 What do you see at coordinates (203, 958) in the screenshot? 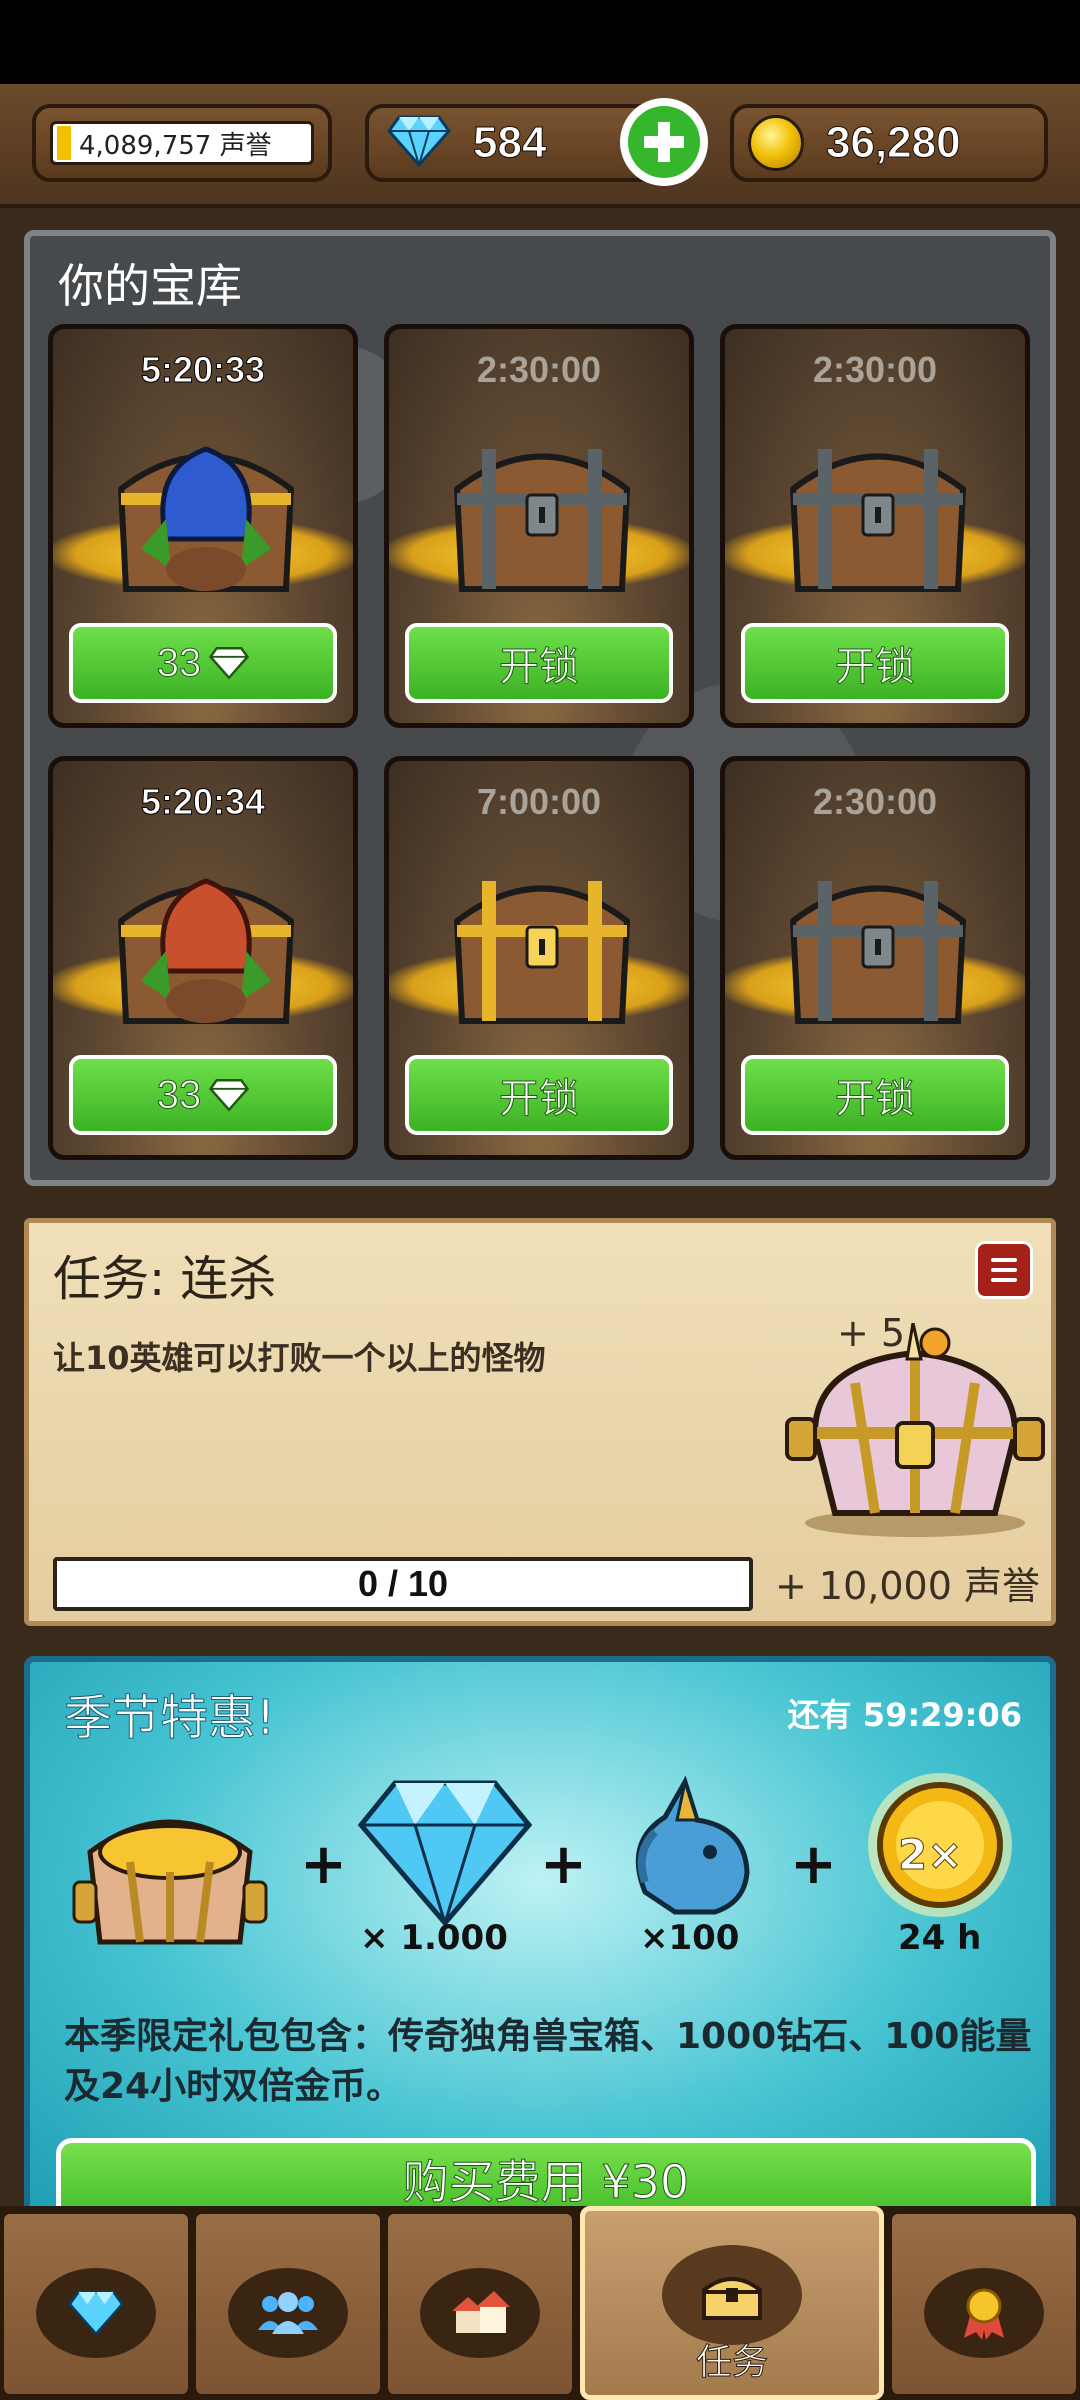
I see `chest-slot: 5:20:34 33` at bounding box center [203, 958].